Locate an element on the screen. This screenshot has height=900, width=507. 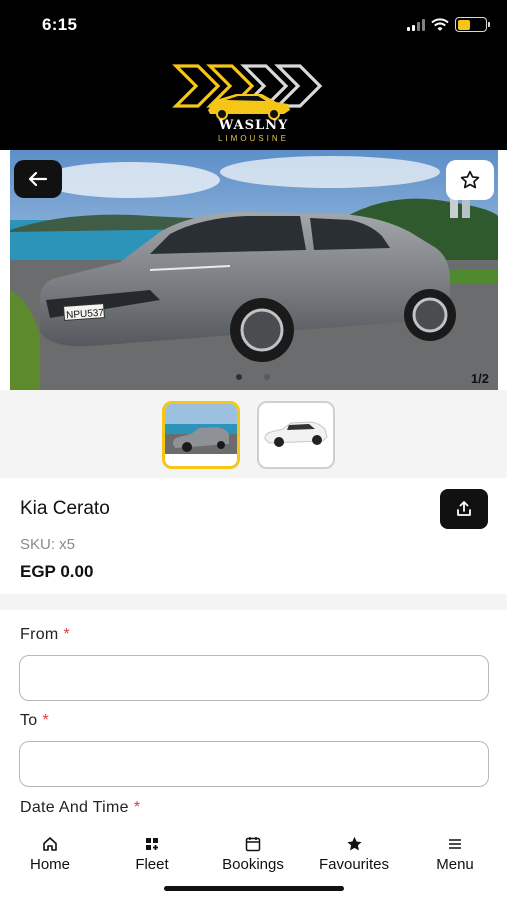
nav-item-home: Home is located at coordinates (50, 854).